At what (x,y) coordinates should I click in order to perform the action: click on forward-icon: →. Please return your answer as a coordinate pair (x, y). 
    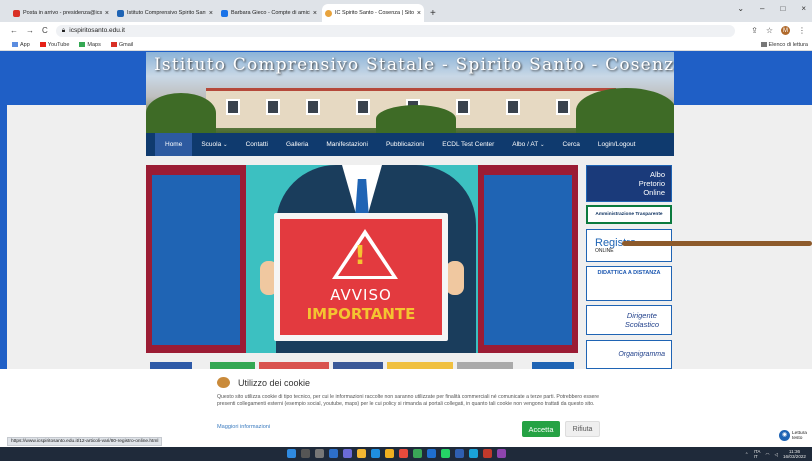
    Looking at the image, I should click on (30, 30).